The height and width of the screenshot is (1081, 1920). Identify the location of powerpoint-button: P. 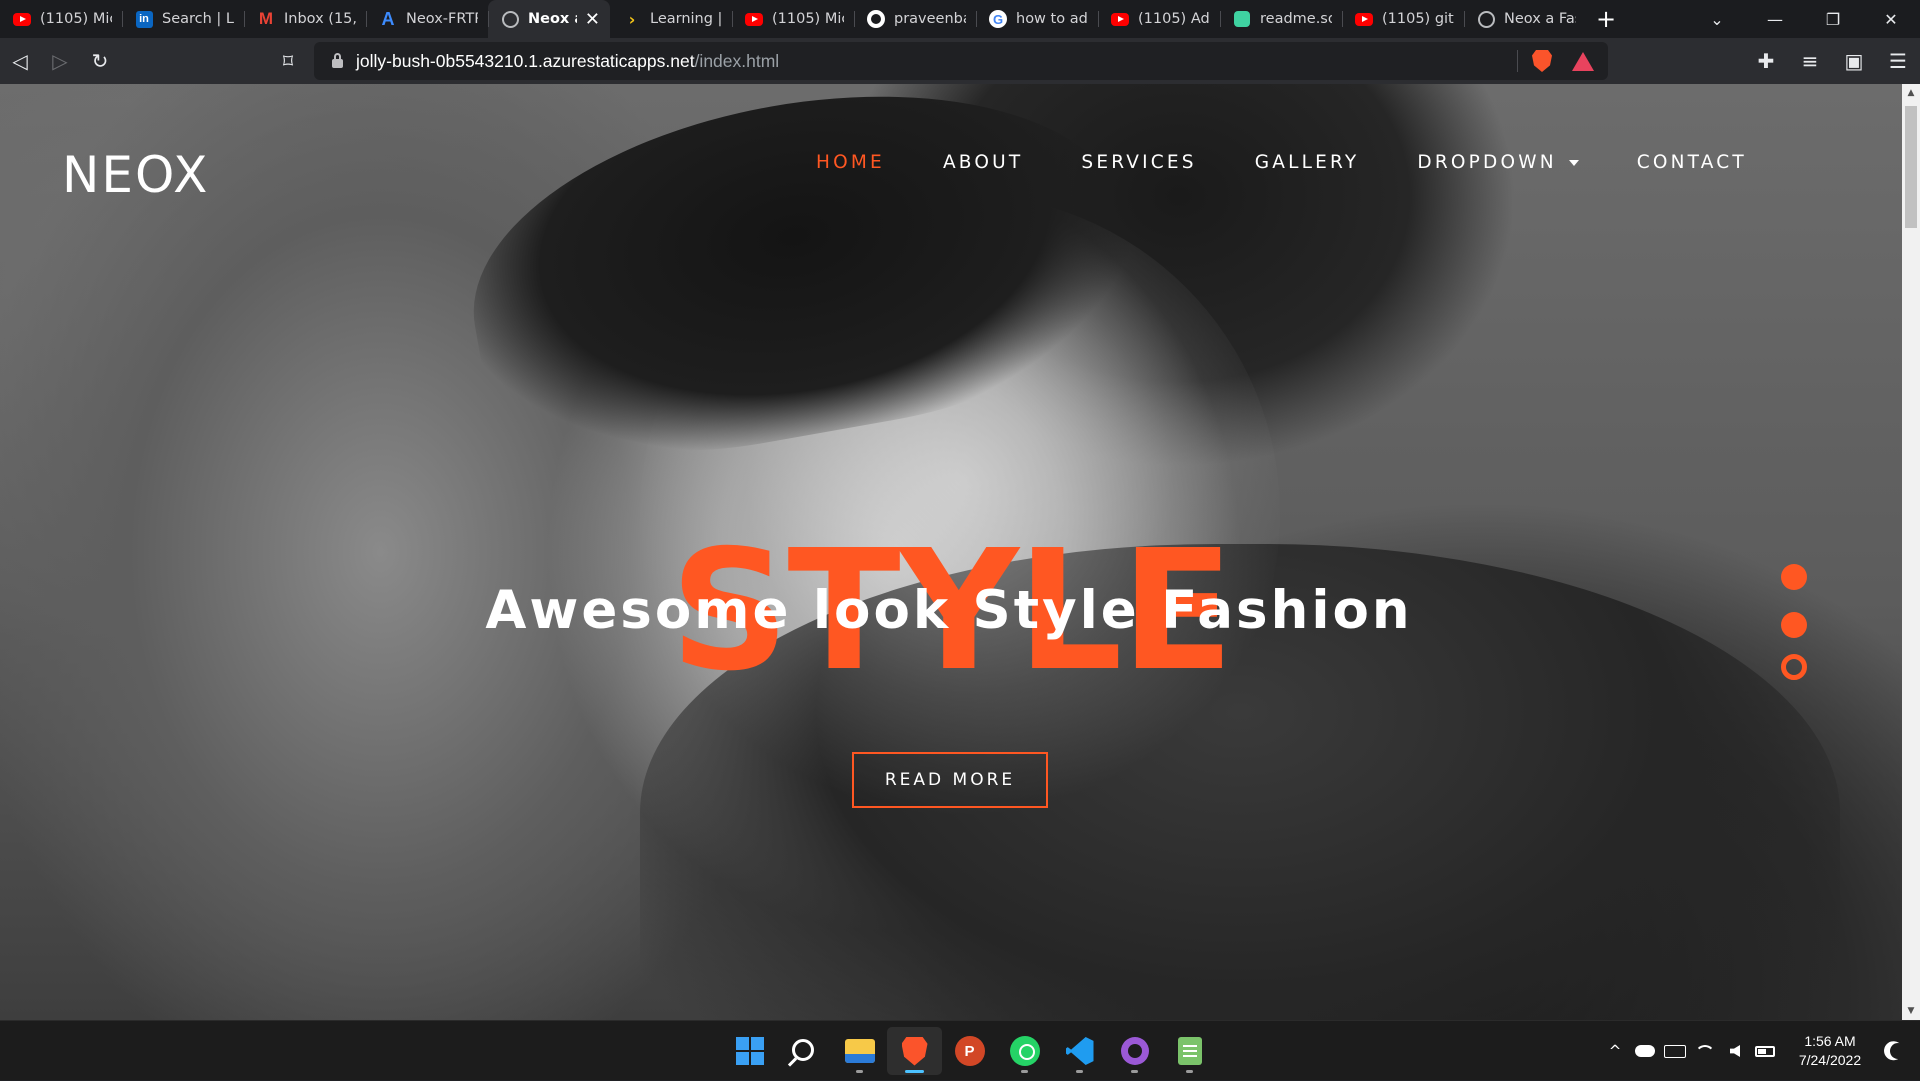
(969, 1051).